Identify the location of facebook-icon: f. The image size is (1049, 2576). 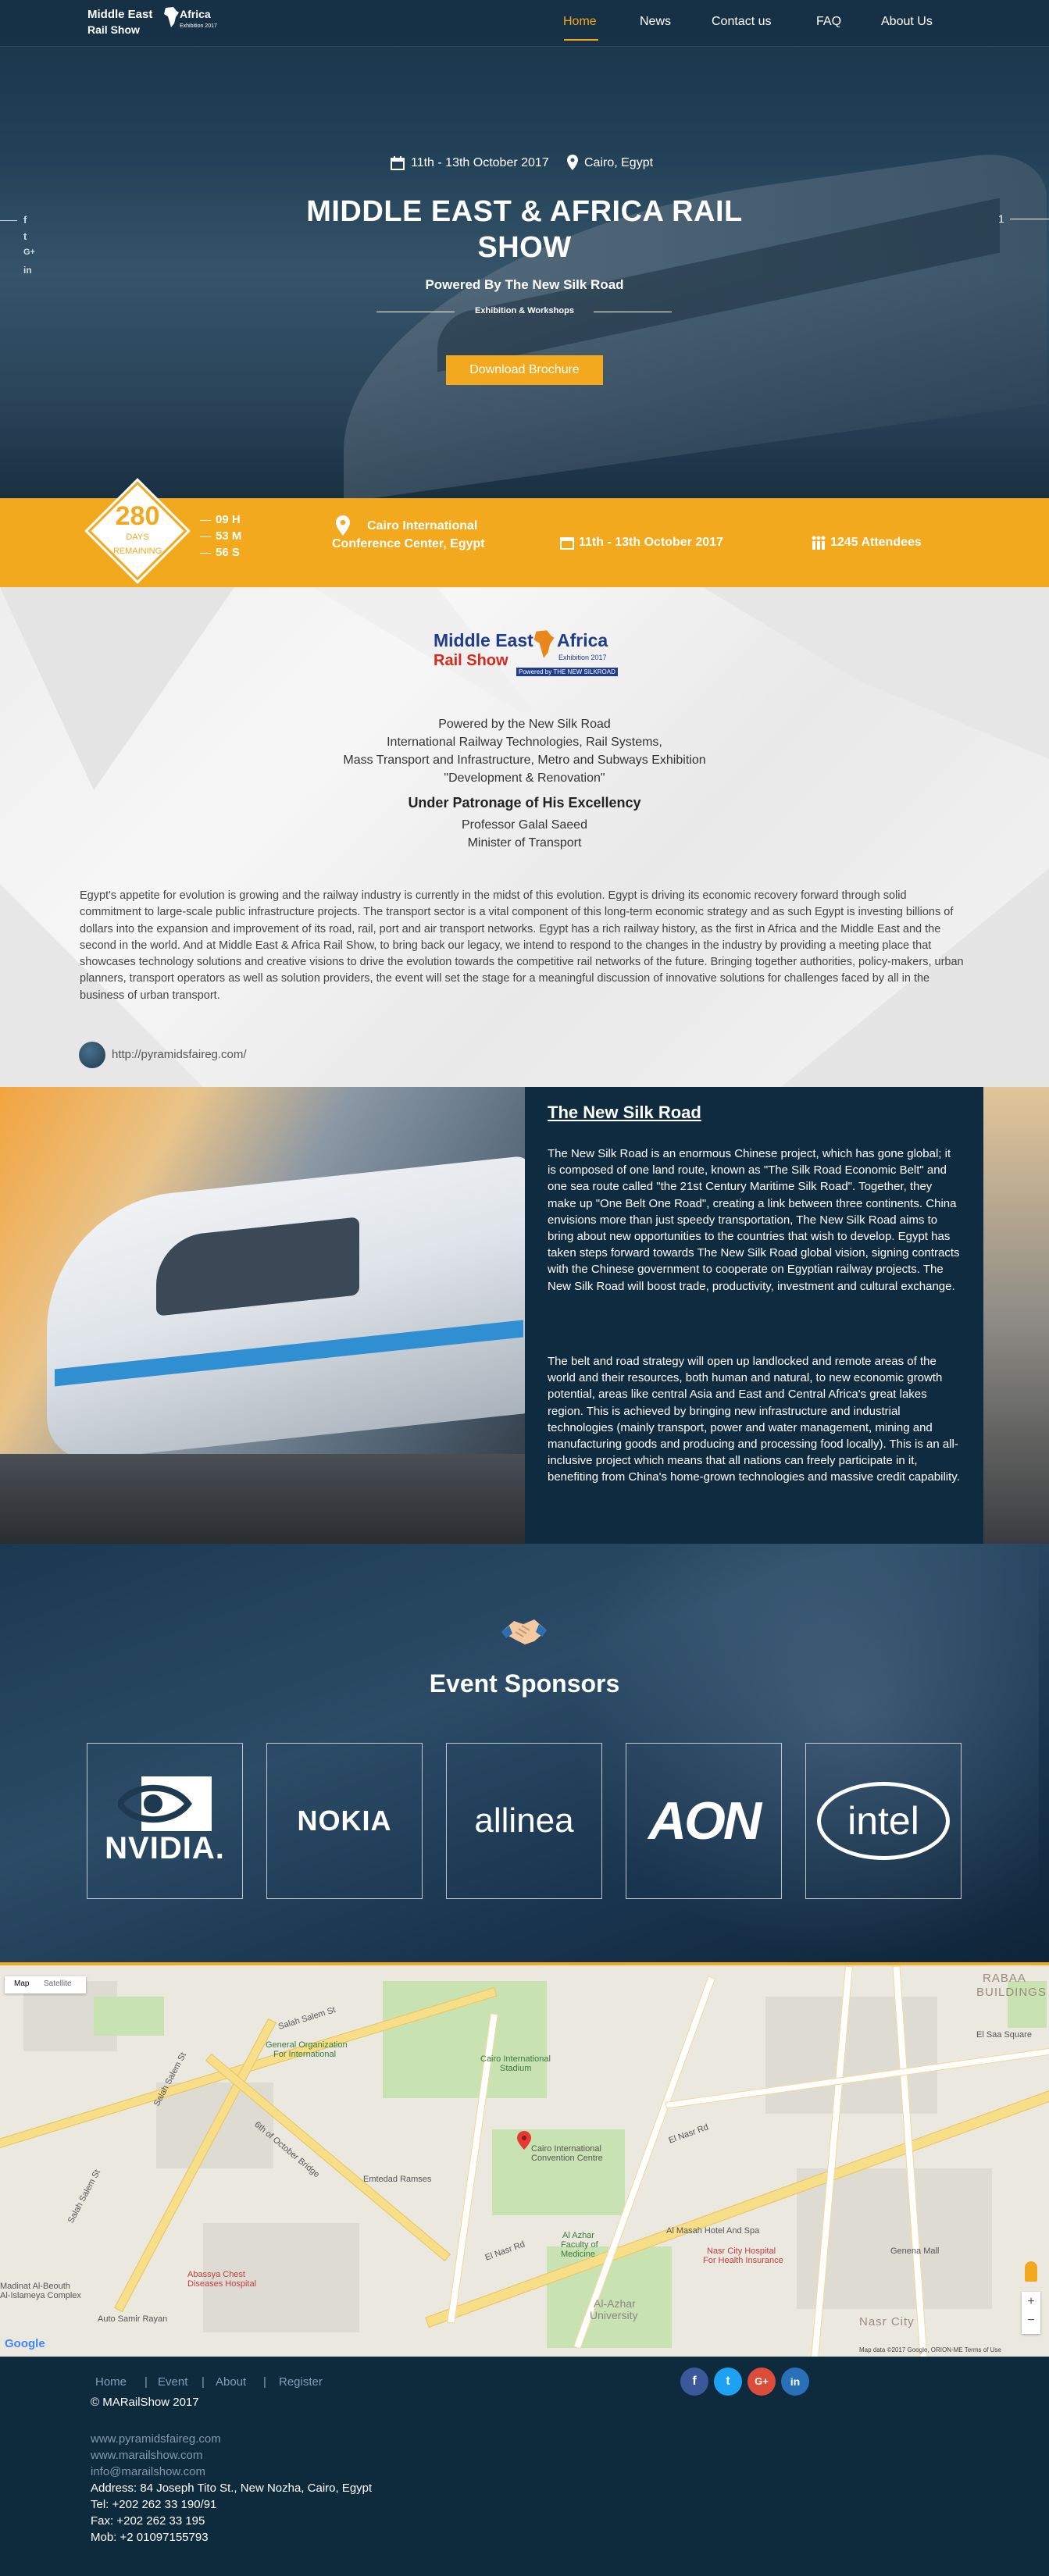
(29, 220).